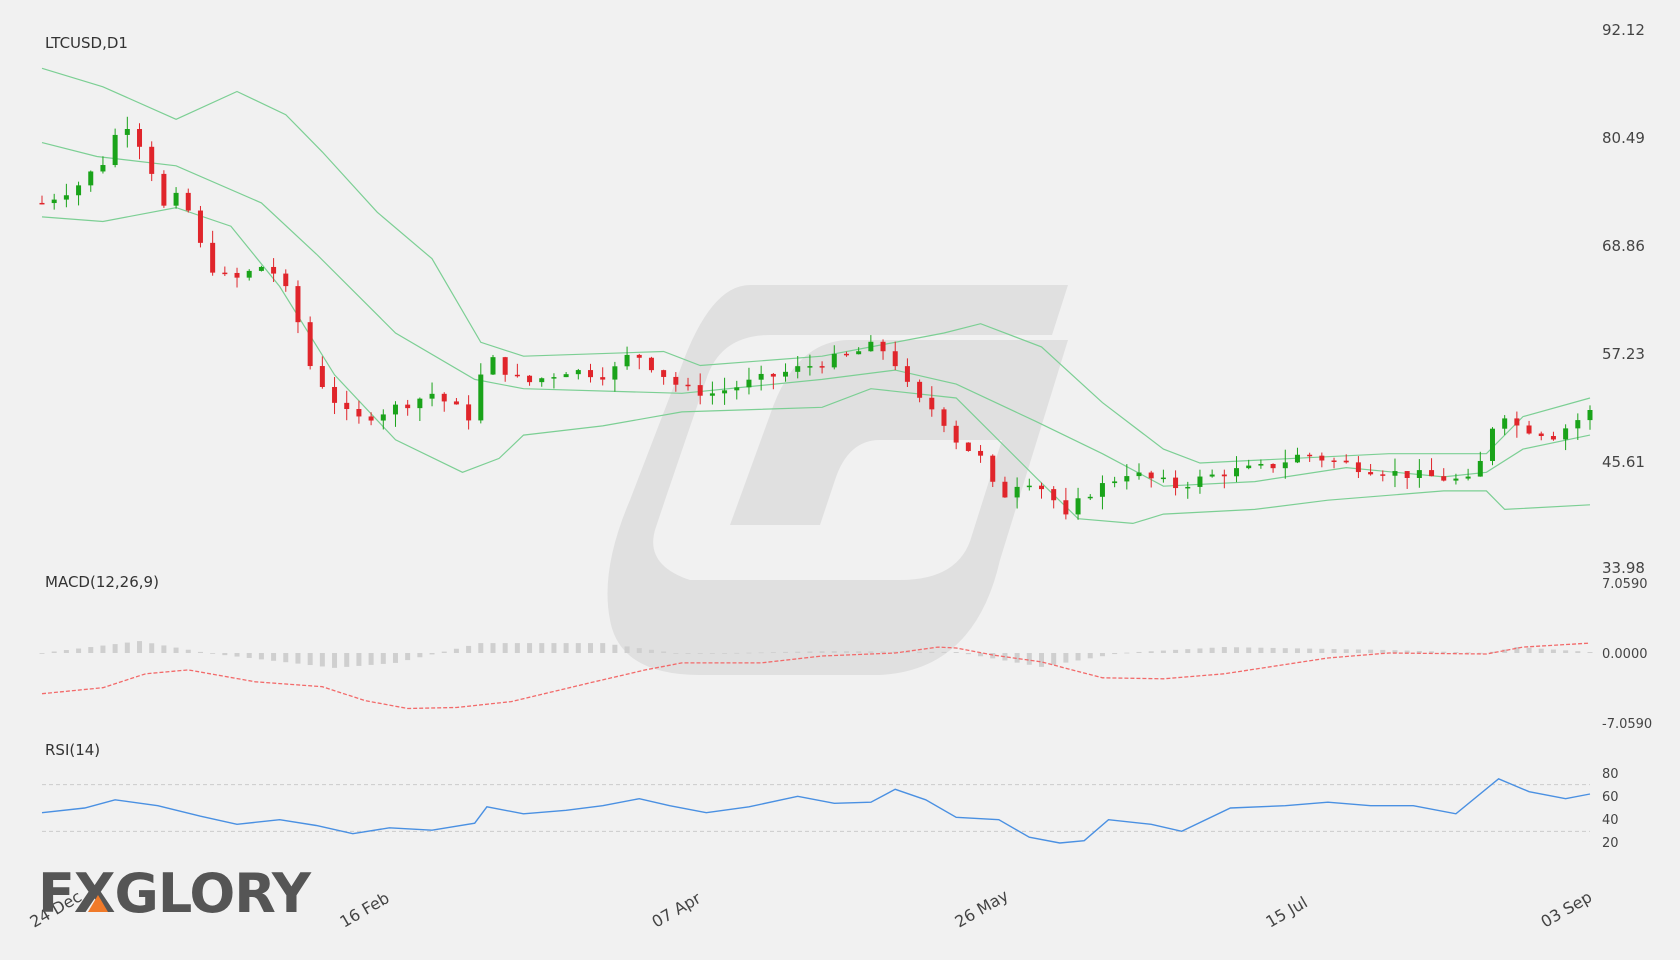 This screenshot has width=1680, height=960. I want to click on macd-y-tick: 7.0590, so click(1625, 584).